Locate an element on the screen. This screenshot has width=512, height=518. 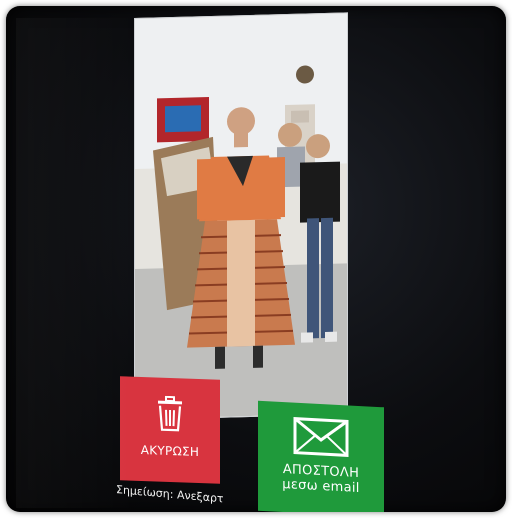
footnote-text: Σημείωση: Ανεξαρτ is located at coordinates (170, 494).